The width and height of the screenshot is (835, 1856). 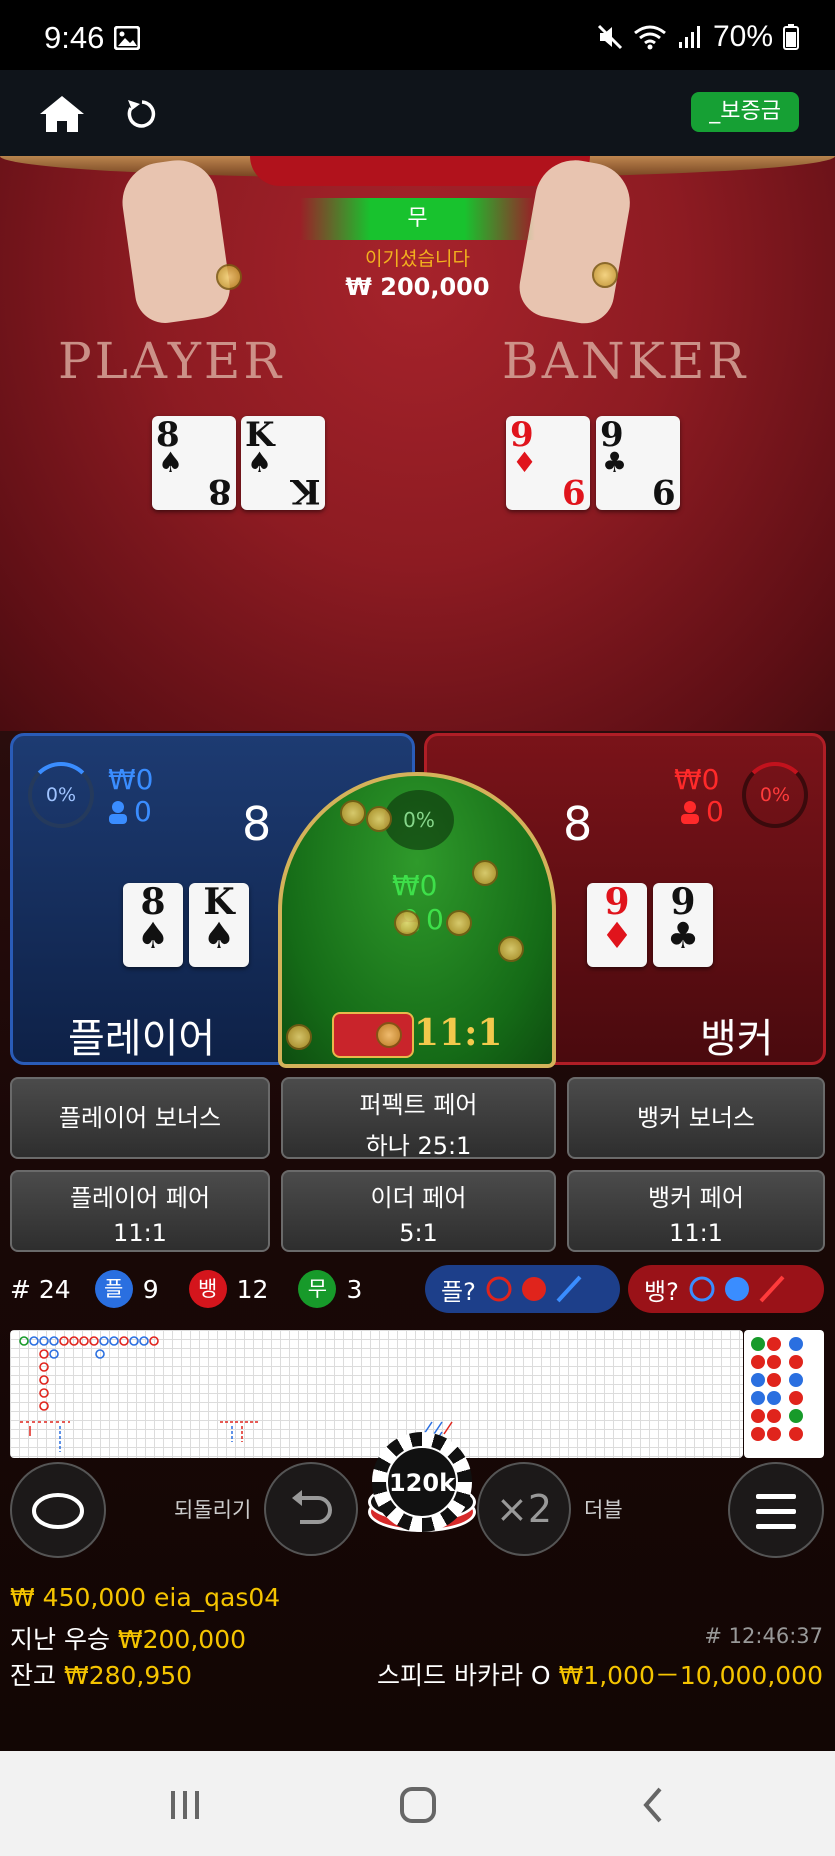 I want to click on table-banker-label: BANKER, so click(x=625, y=361).